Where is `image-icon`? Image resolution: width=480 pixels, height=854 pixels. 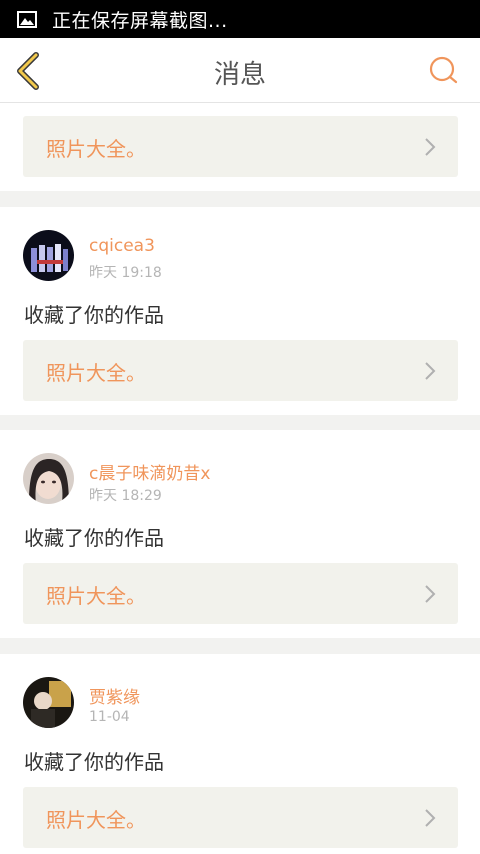
image-icon is located at coordinates (27, 19).